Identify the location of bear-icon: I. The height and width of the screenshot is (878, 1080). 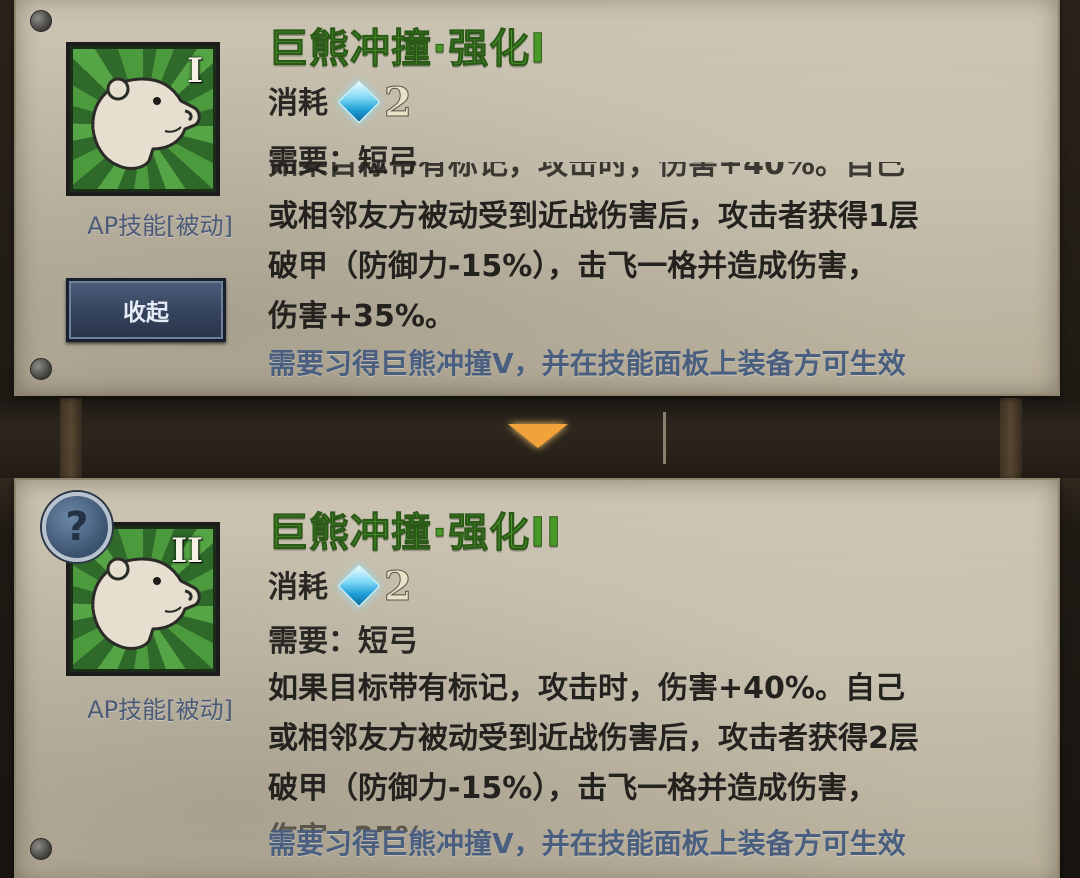
(143, 119).